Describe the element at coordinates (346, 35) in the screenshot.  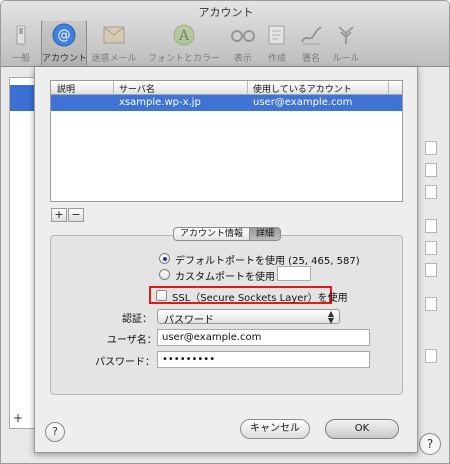
I see `rules-icon` at that location.